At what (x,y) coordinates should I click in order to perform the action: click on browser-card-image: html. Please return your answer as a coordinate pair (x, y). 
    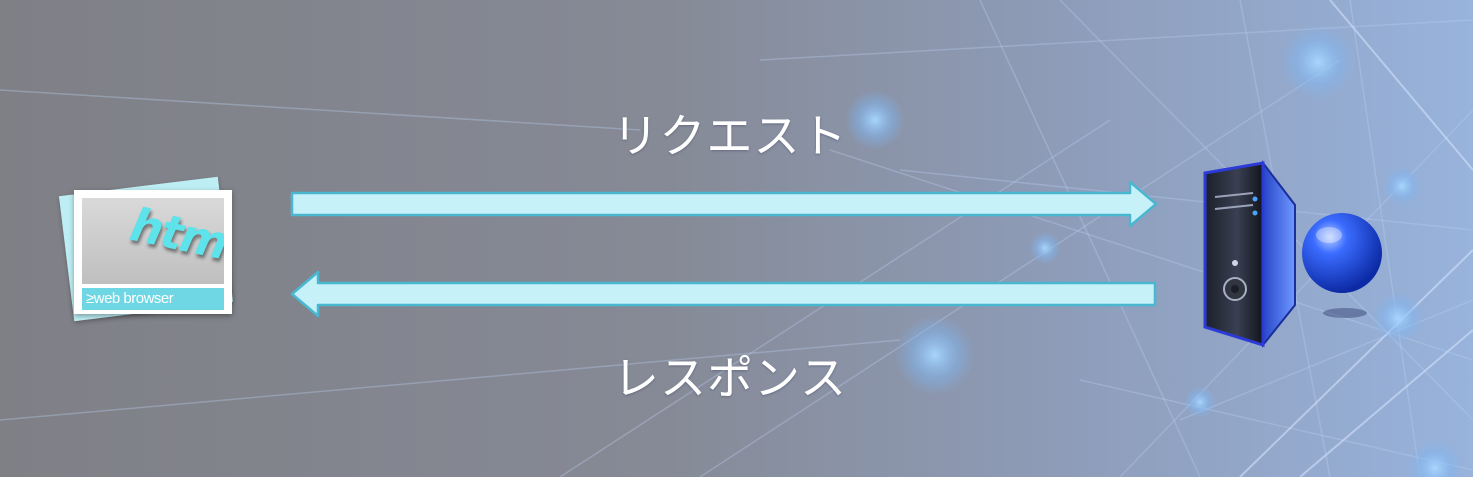
    Looking at the image, I should click on (153, 241).